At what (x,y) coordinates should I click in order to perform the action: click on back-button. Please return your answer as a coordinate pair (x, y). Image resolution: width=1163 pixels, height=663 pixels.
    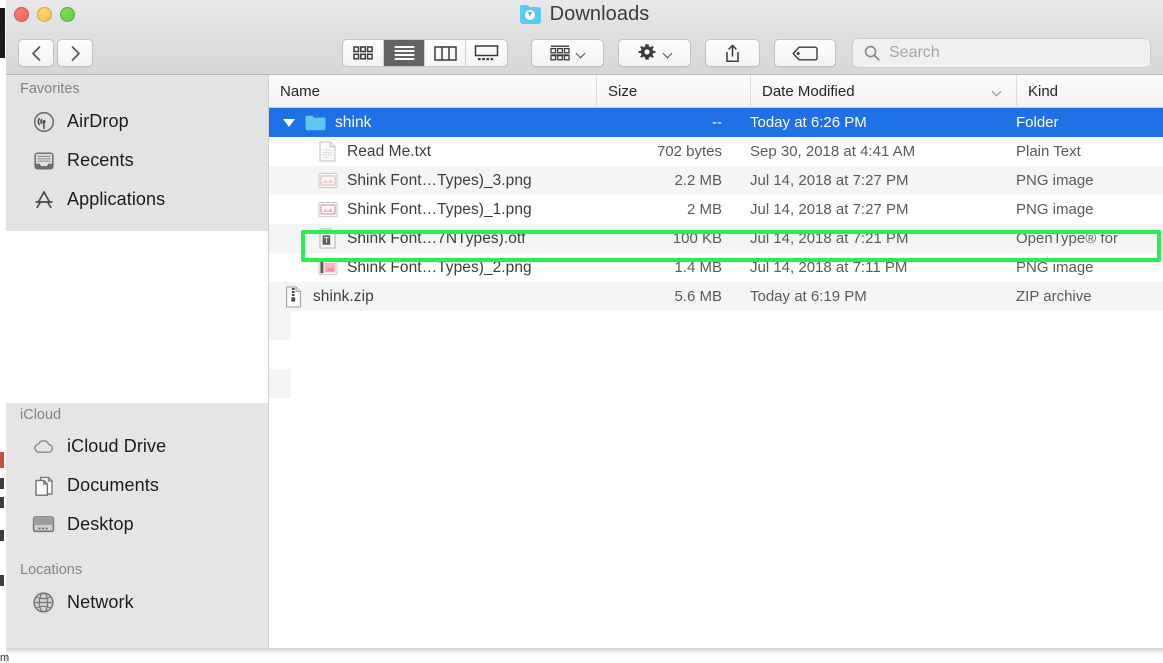
    Looking at the image, I should click on (36, 53).